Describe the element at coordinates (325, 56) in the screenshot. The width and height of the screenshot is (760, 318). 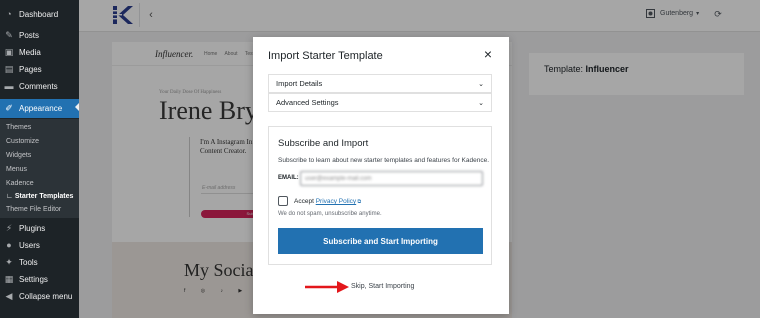
I see `modal-title: Import Starter Template` at that location.